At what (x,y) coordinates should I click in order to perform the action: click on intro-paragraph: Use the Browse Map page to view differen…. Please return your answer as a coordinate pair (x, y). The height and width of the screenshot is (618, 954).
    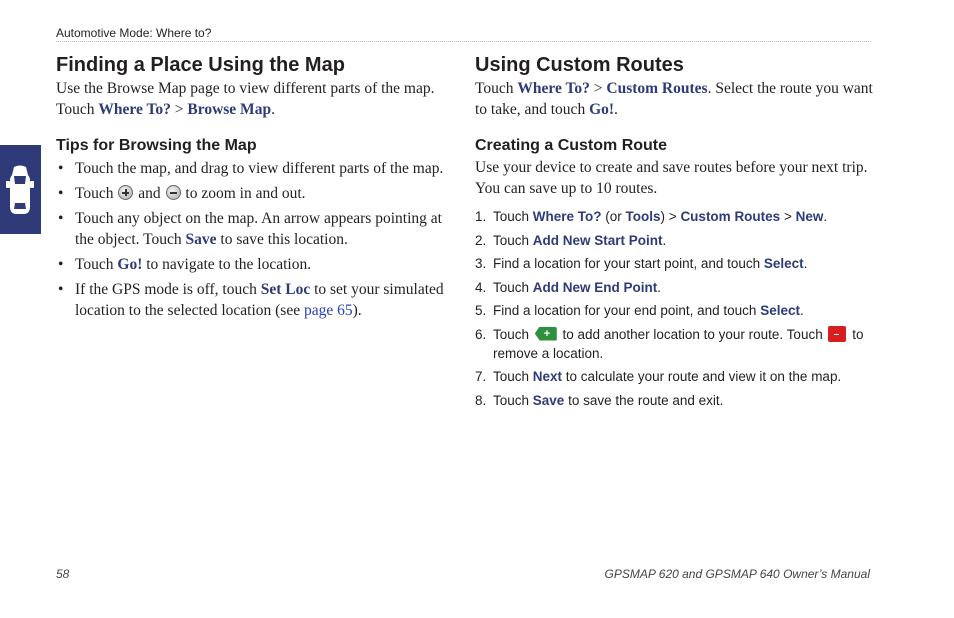
    Looking at the image, I should click on (256, 99).